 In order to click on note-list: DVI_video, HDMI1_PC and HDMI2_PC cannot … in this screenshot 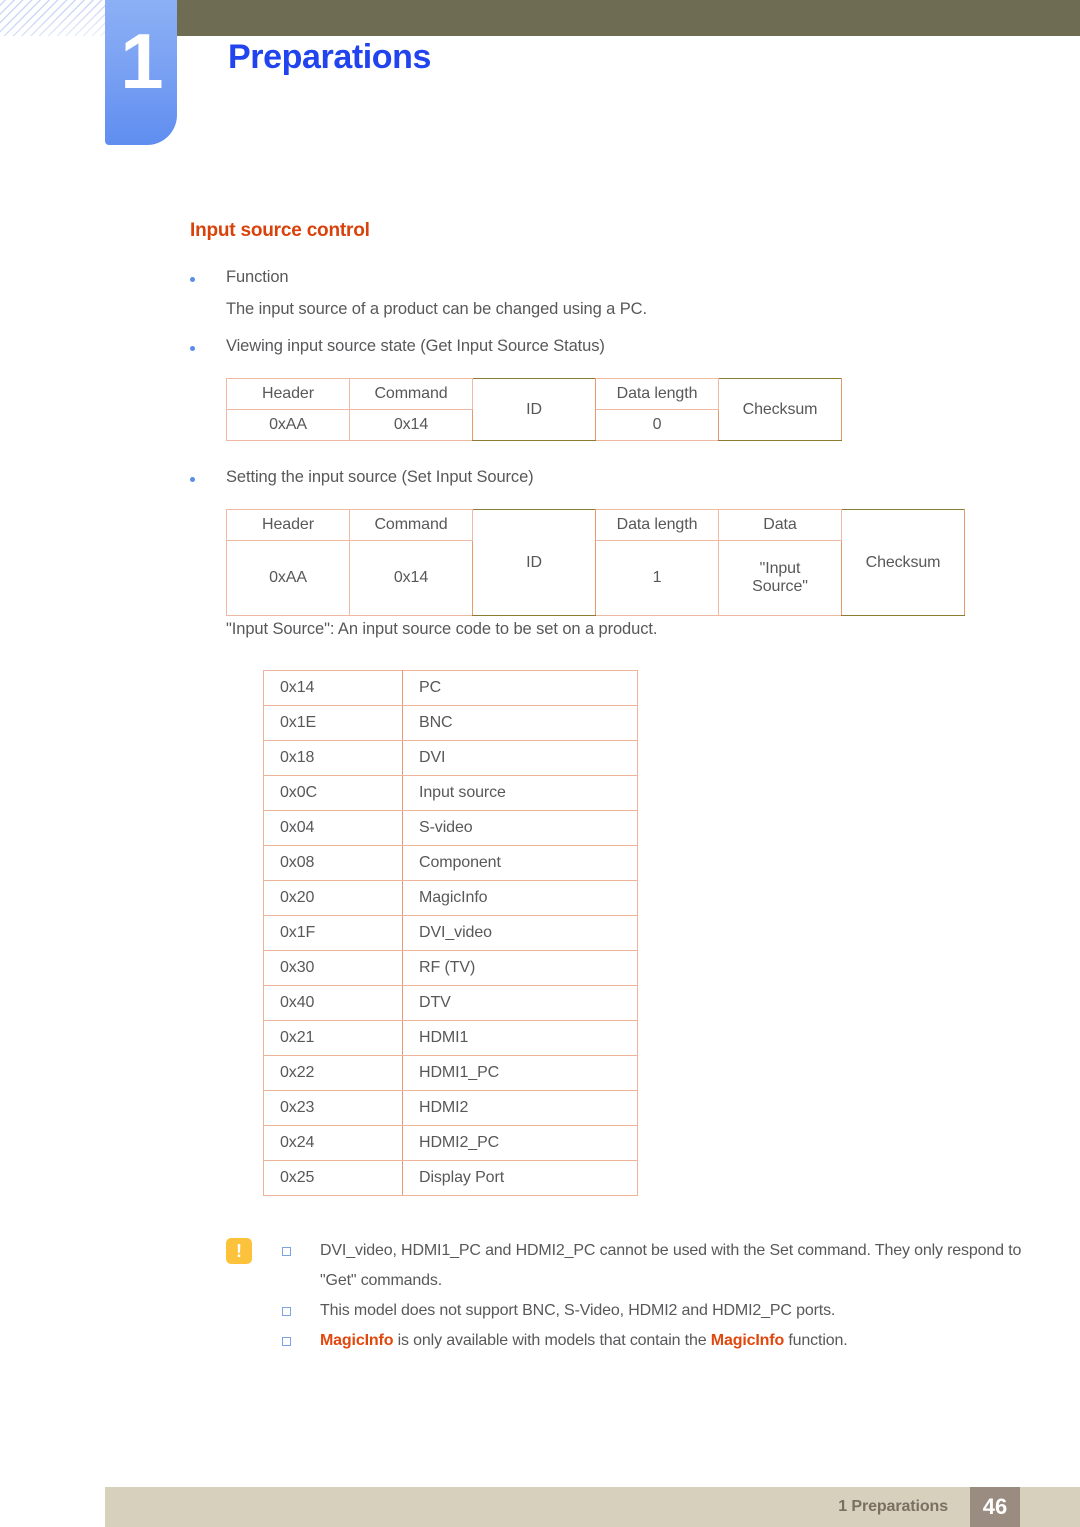, I will do `click(651, 1296)`.